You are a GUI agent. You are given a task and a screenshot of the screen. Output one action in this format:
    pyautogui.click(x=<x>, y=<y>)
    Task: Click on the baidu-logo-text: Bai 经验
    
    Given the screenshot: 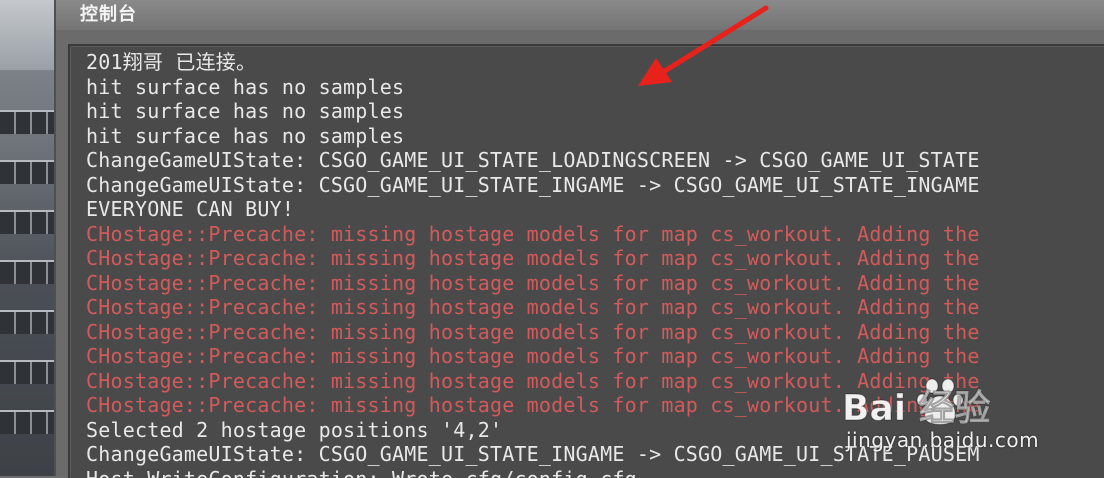 What is the action you would take?
    pyautogui.click(x=953, y=406)
    